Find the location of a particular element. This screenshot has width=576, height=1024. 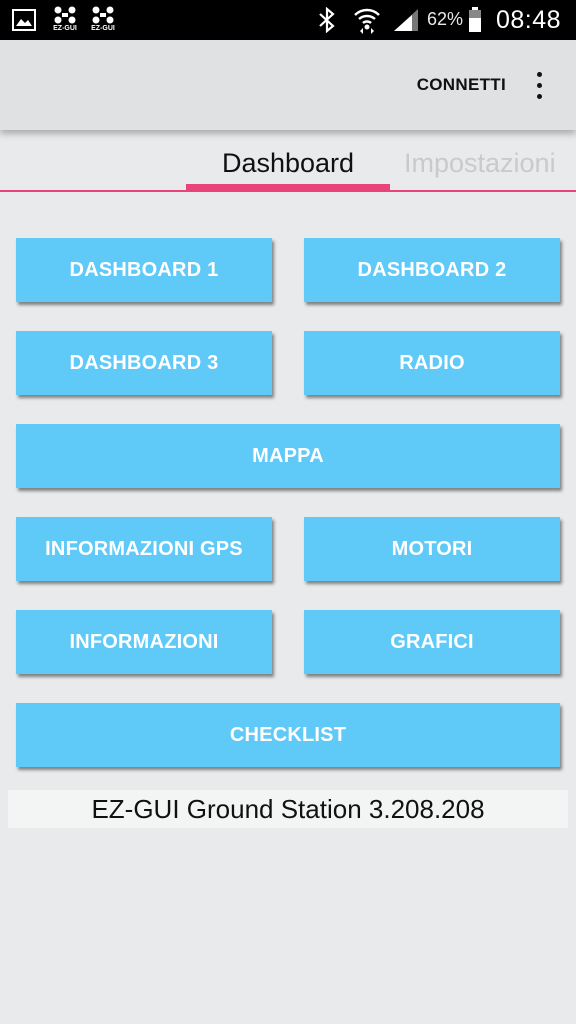

tab-bar: Dashboard Impostazioni is located at coordinates (288, 161).